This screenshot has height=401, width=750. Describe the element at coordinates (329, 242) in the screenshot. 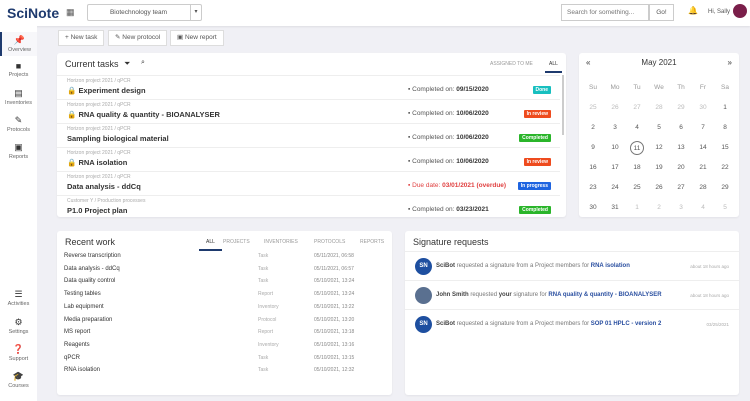

I see `tab-protocols: PROTOCOLS` at that location.